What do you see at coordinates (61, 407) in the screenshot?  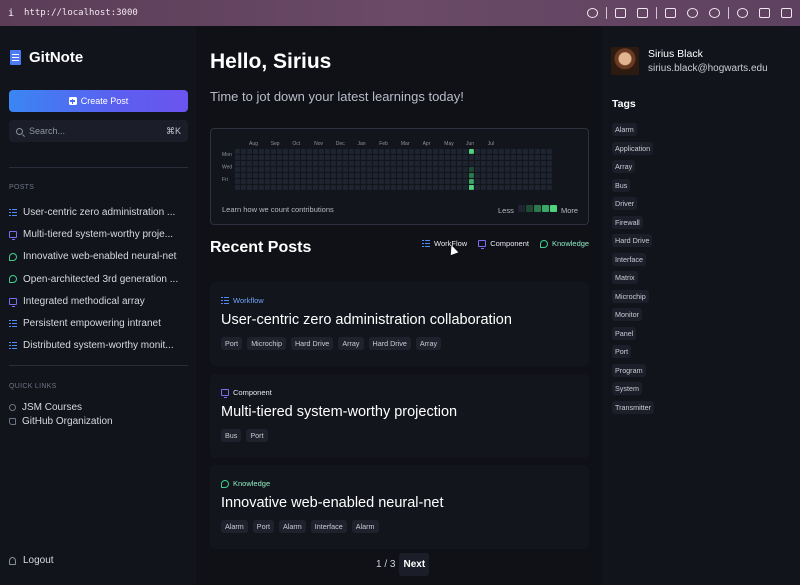 I see `quick-link-jsm: JSM Courses` at bounding box center [61, 407].